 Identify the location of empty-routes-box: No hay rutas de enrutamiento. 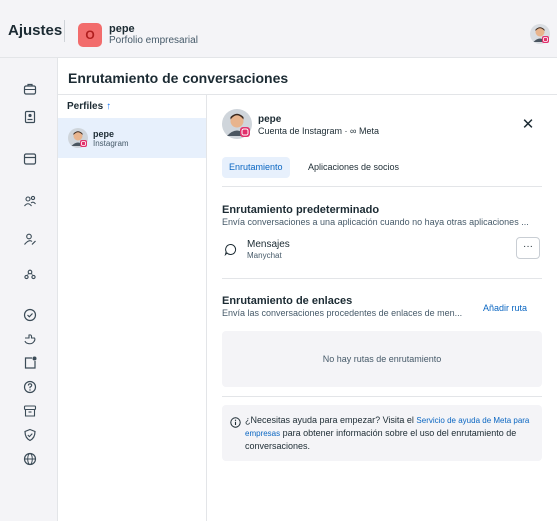
(382, 359).